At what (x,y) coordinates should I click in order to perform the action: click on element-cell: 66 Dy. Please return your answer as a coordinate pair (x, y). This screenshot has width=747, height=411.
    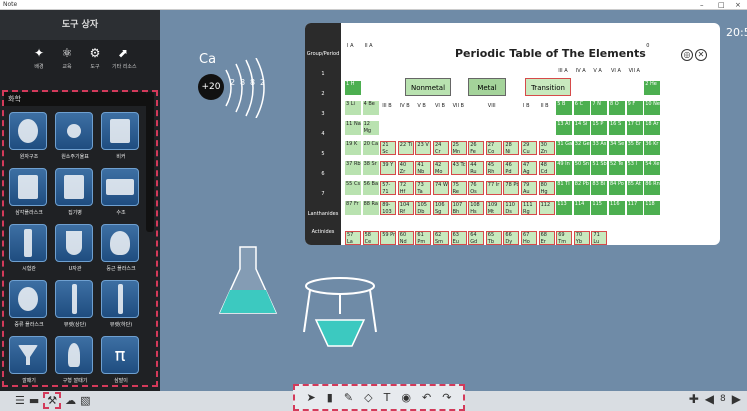
    Looking at the image, I should click on (511, 238).